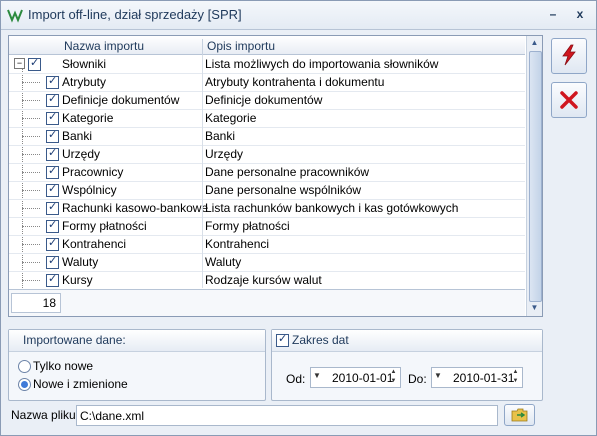 This screenshot has height=436, width=597. What do you see at coordinates (264, 100) in the screenshot?
I see `row-description: Definicje dokumentów` at bounding box center [264, 100].